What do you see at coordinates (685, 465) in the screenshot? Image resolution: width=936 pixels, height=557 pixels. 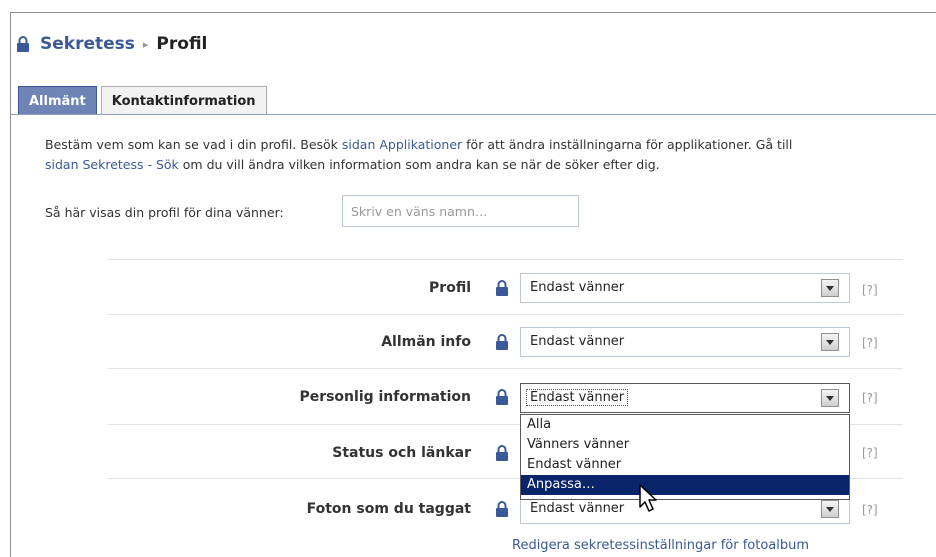 I see `dropdown-option-endast-vanner: Endast vänner` at bounding box center [685, 465].